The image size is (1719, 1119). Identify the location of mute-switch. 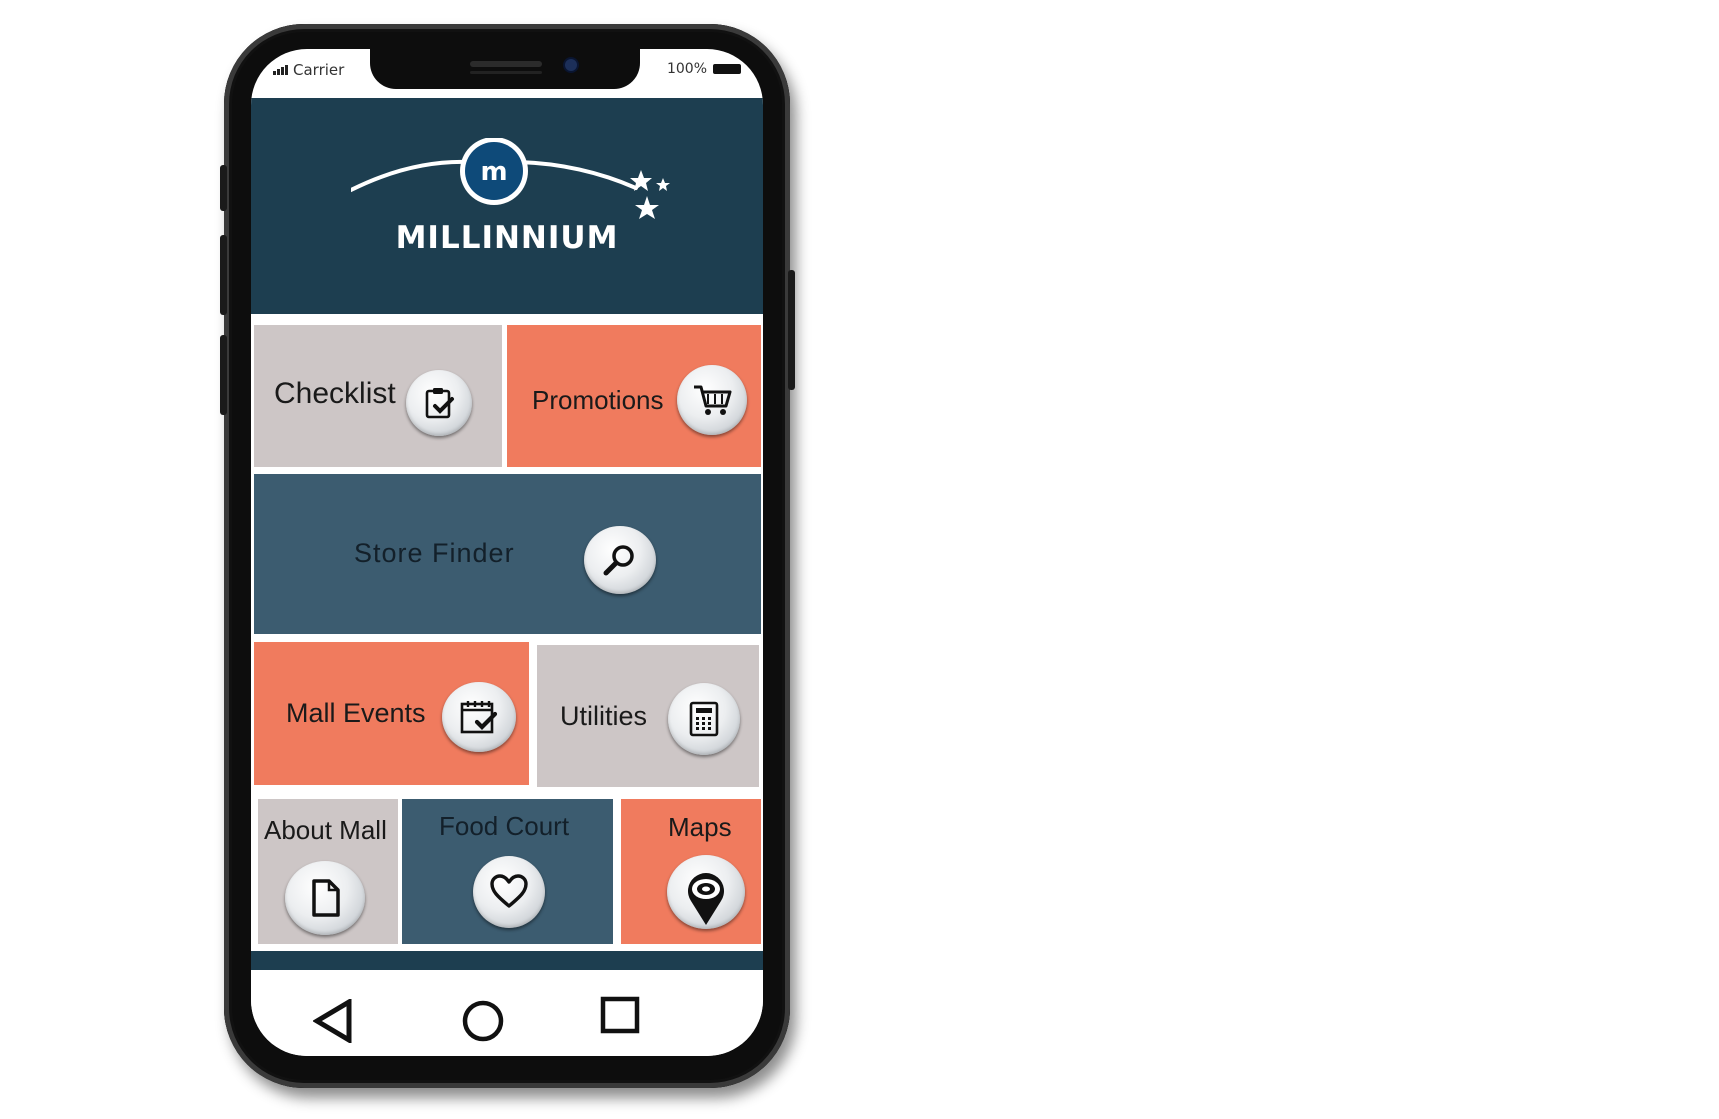
(223, 188).